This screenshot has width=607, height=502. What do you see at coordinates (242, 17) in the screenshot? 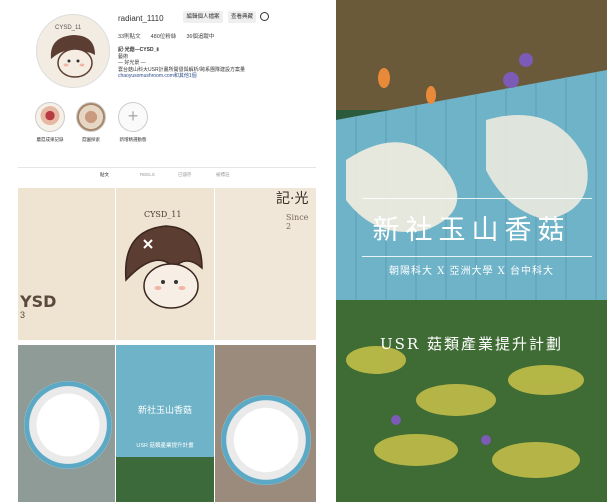
I see `view-archive-button: 查看典藏` at bounding box center [242, 17].